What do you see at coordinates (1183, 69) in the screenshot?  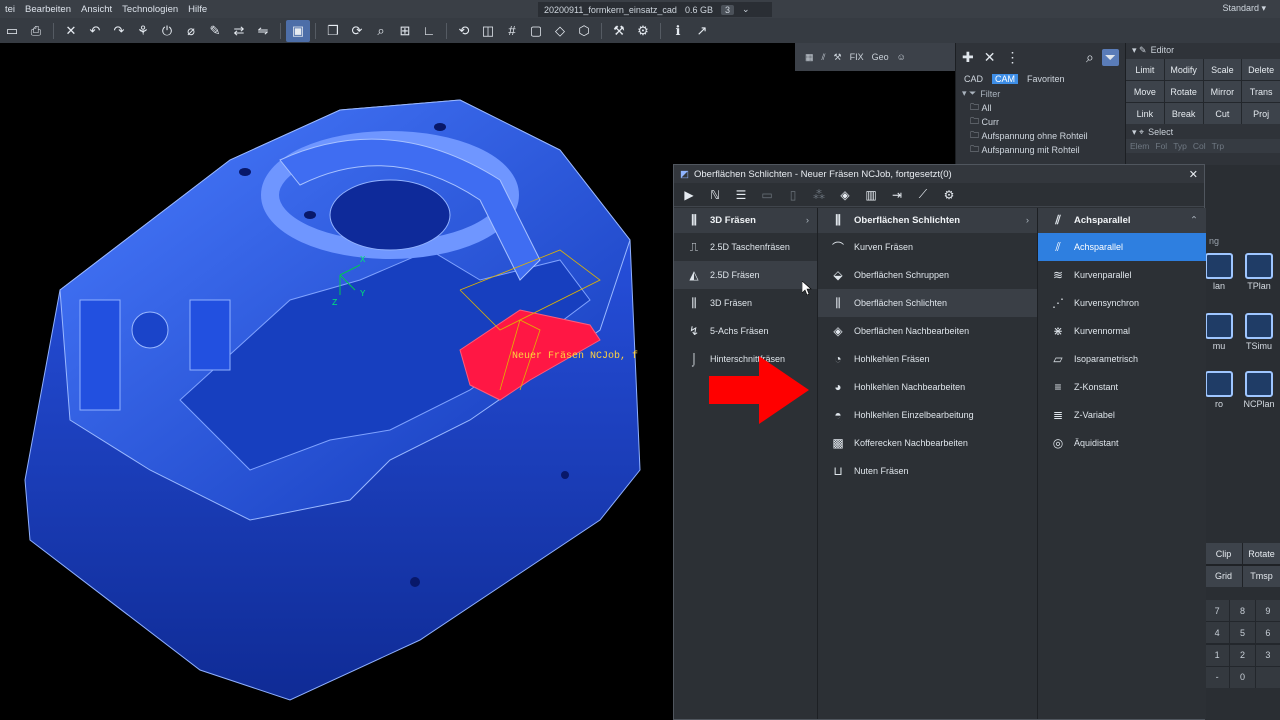 I see `modify-button: Modify` at bounding box center [1183, 69].